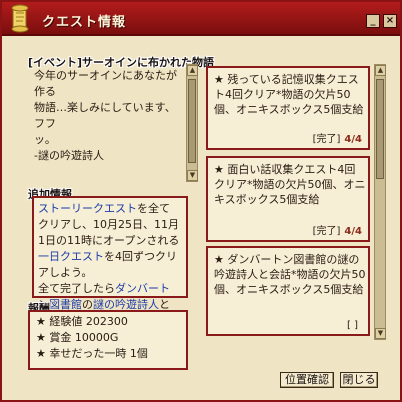  I want to click on story-scroll-thumb, so click(192, 121).